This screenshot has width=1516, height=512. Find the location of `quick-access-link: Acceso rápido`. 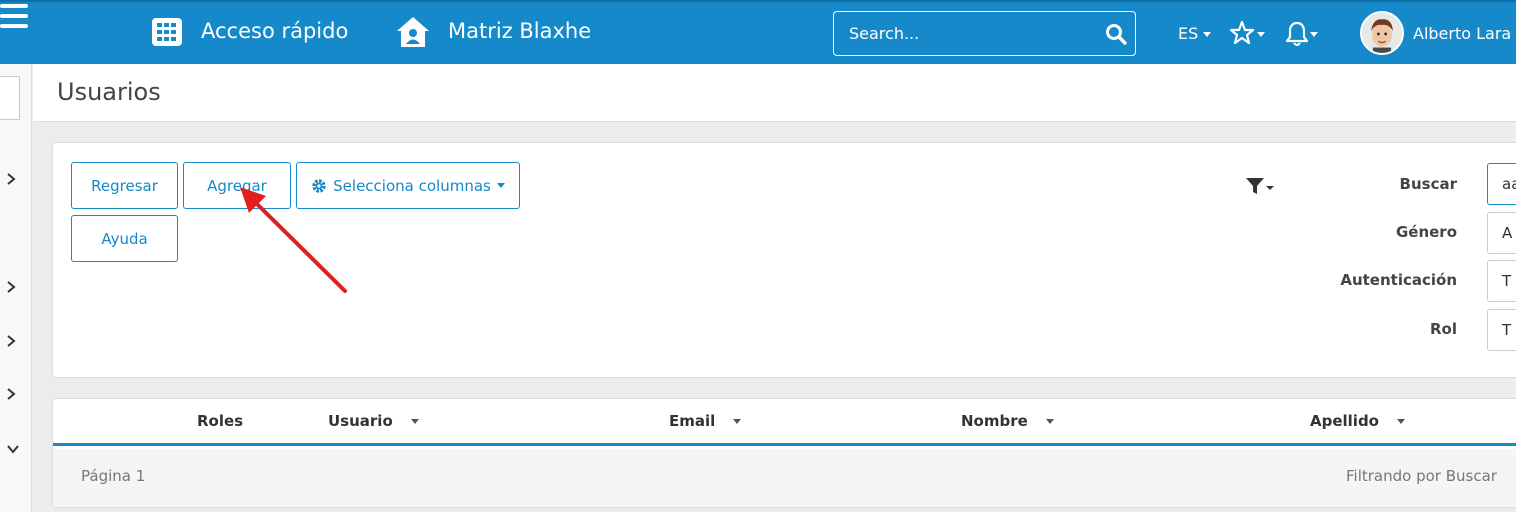

quick-access-link: Acceso rápido is located at coordinates (274, 31).